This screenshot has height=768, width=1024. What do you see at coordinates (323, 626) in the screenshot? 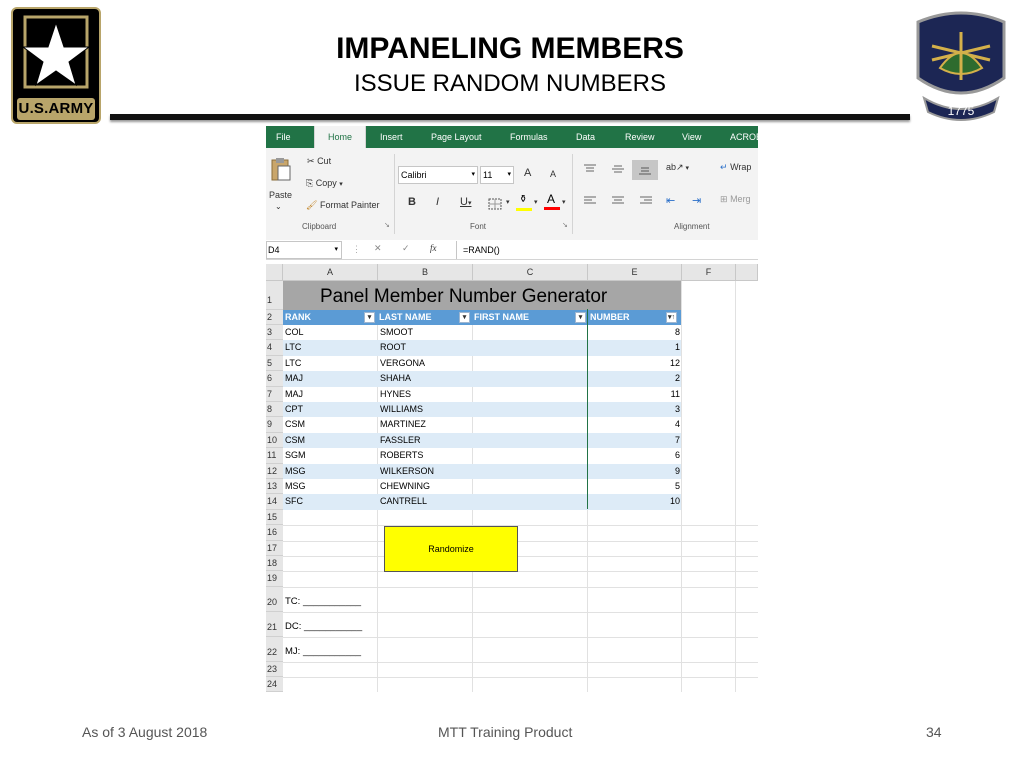
I see `dc-signature-line: DC: ___________` at bounding box center [323, 626].